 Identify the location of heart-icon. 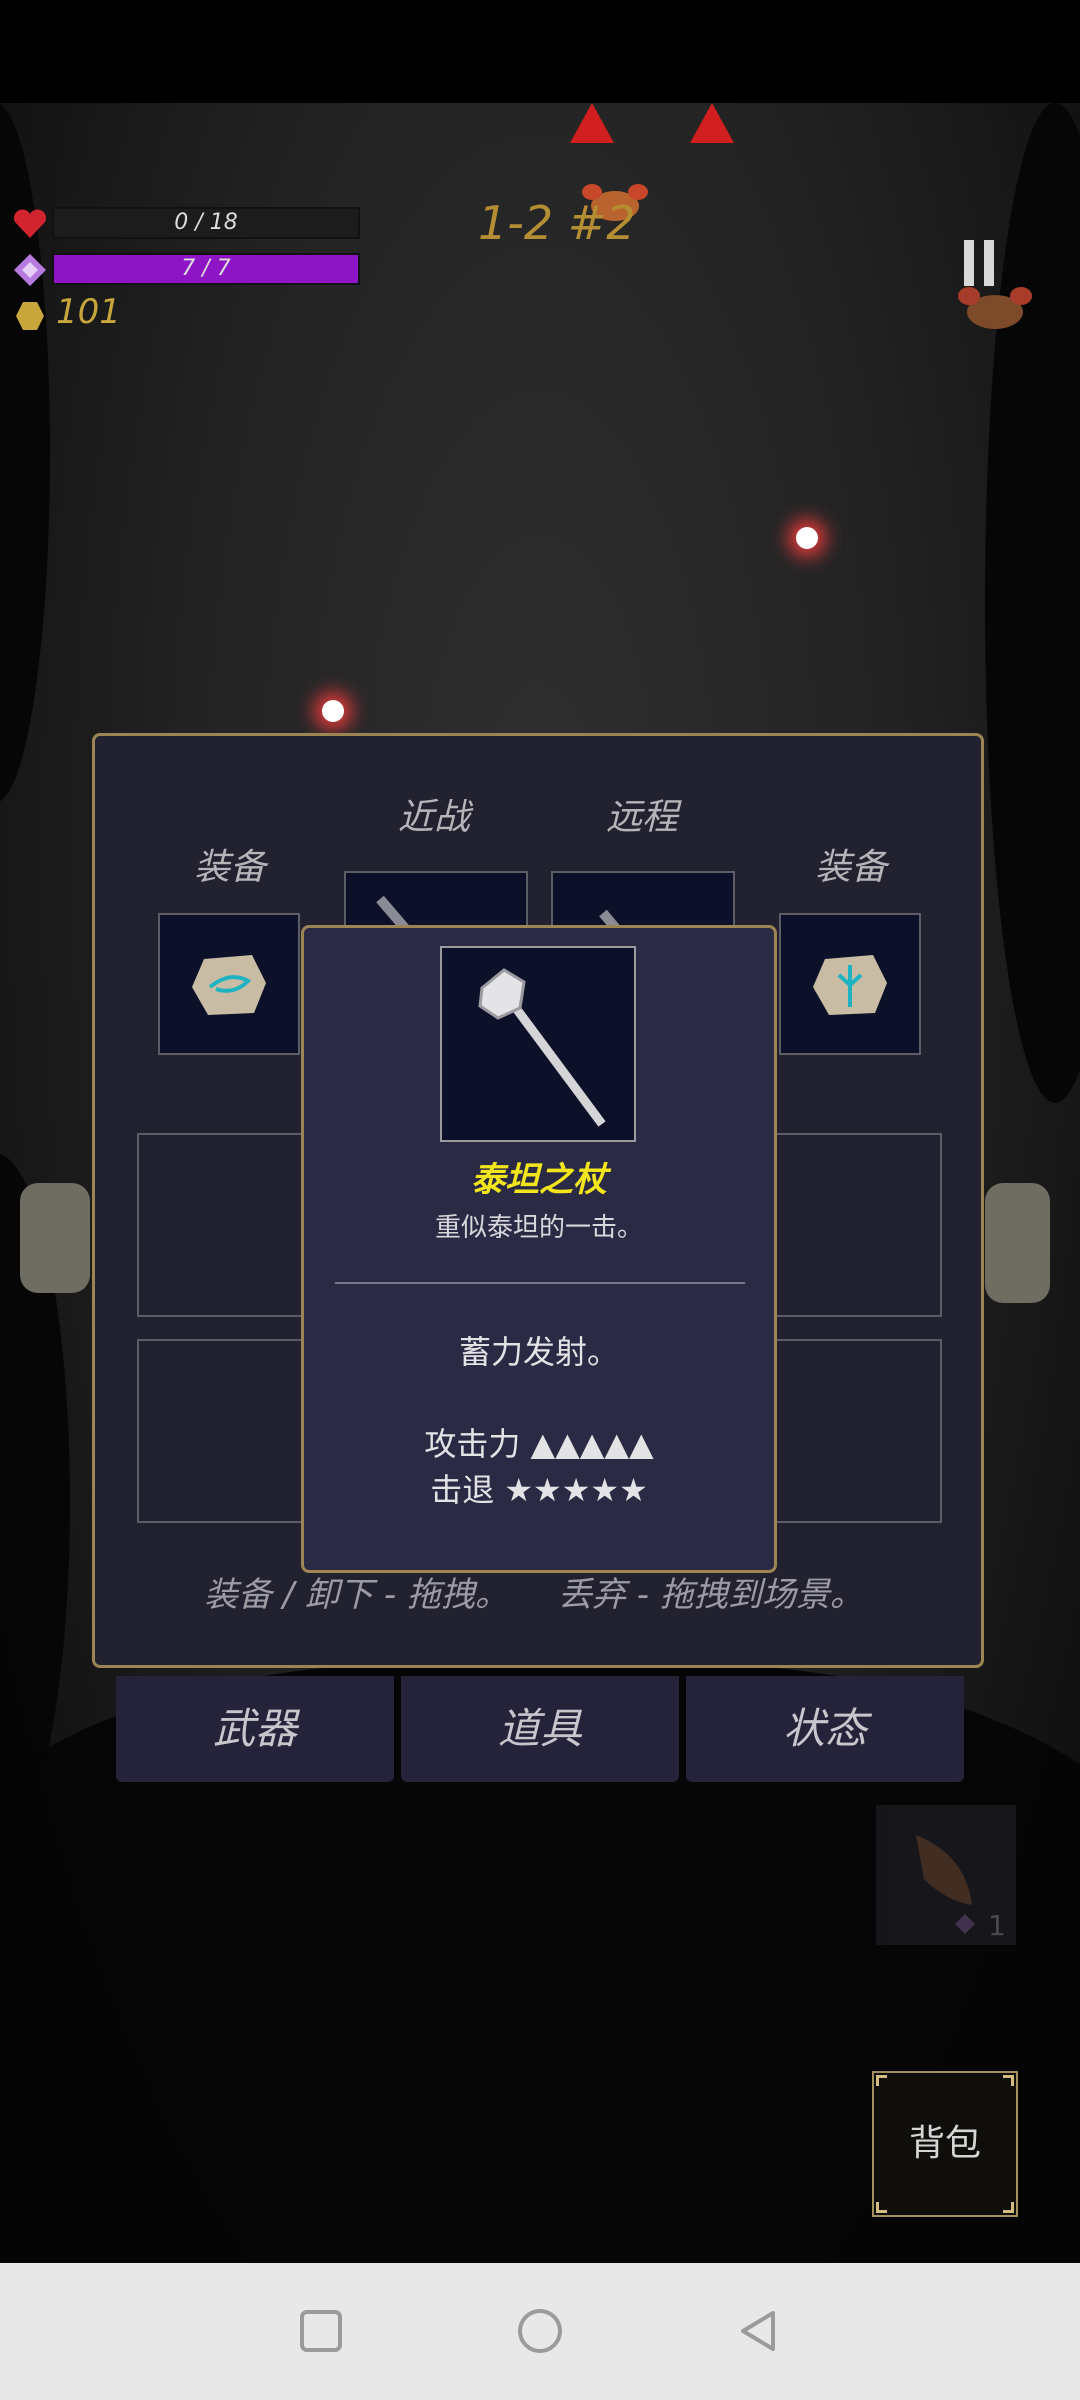
(30, 223).